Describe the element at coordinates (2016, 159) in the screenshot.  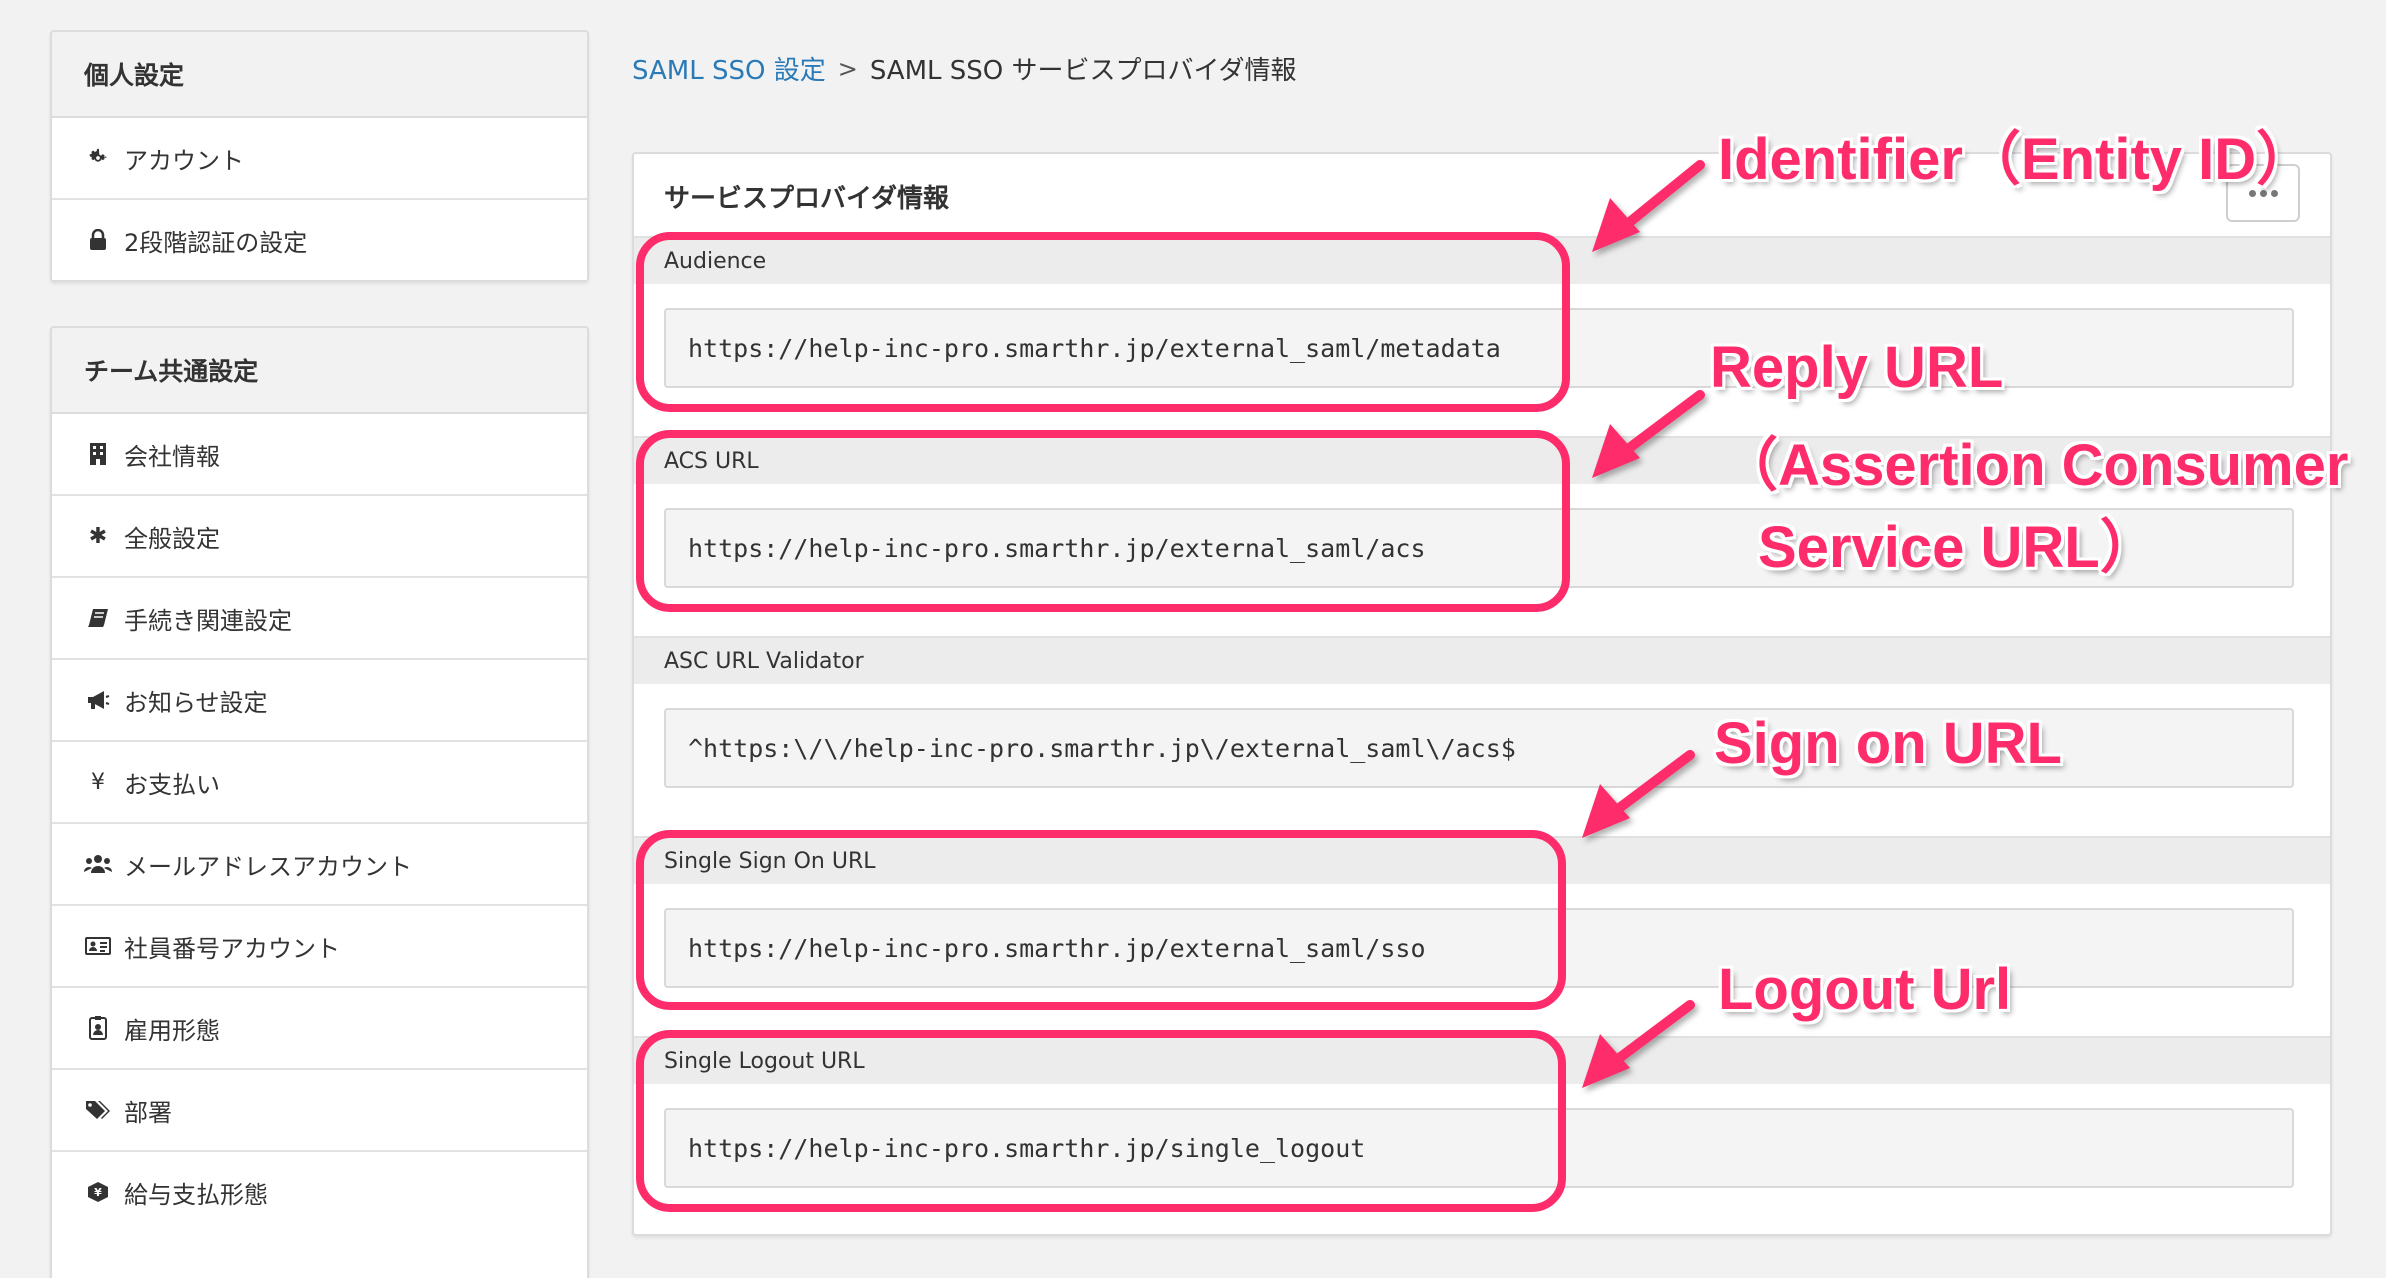
I see `annotation-identifier: Identifier（Entity ID）` at that location.